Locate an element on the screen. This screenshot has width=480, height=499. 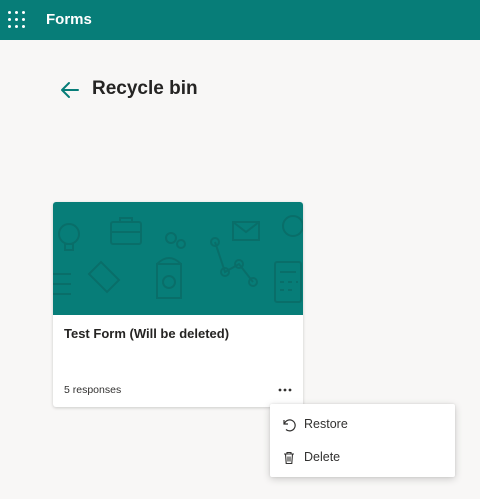
more-options-button is located at coordinates (285, 390).